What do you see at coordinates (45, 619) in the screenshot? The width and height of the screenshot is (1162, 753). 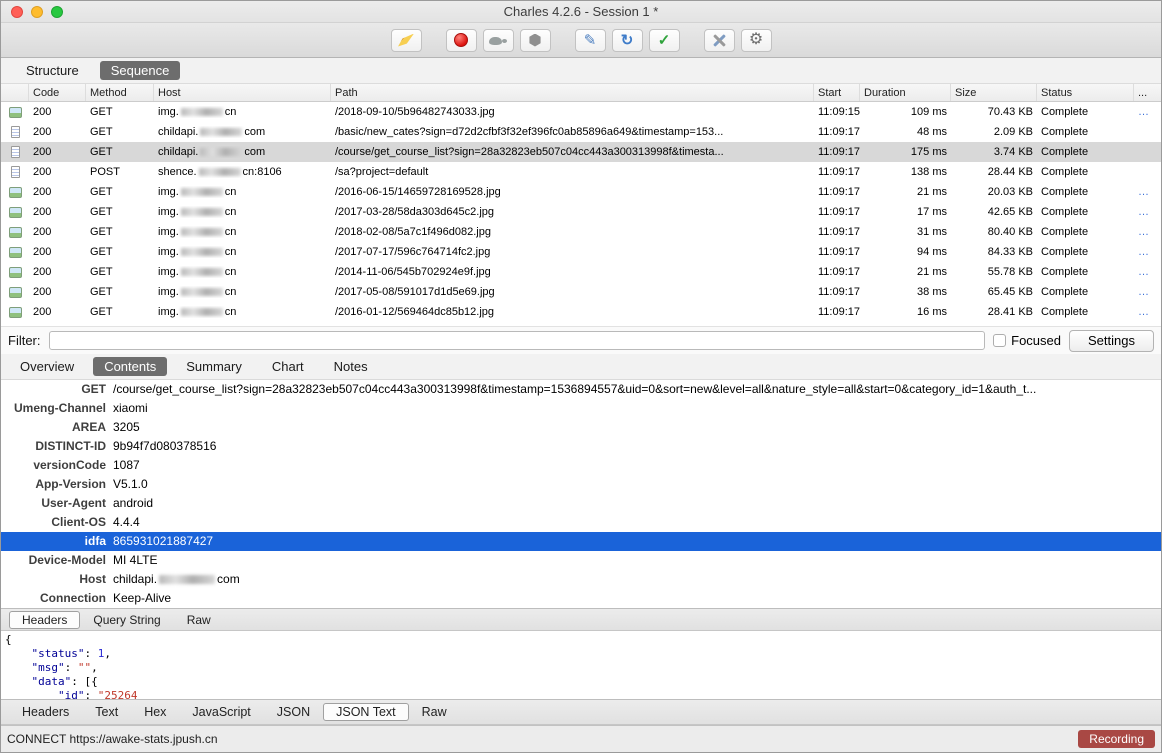 I see `request-tab-headers: Headers` at bounding box center [45, 619].